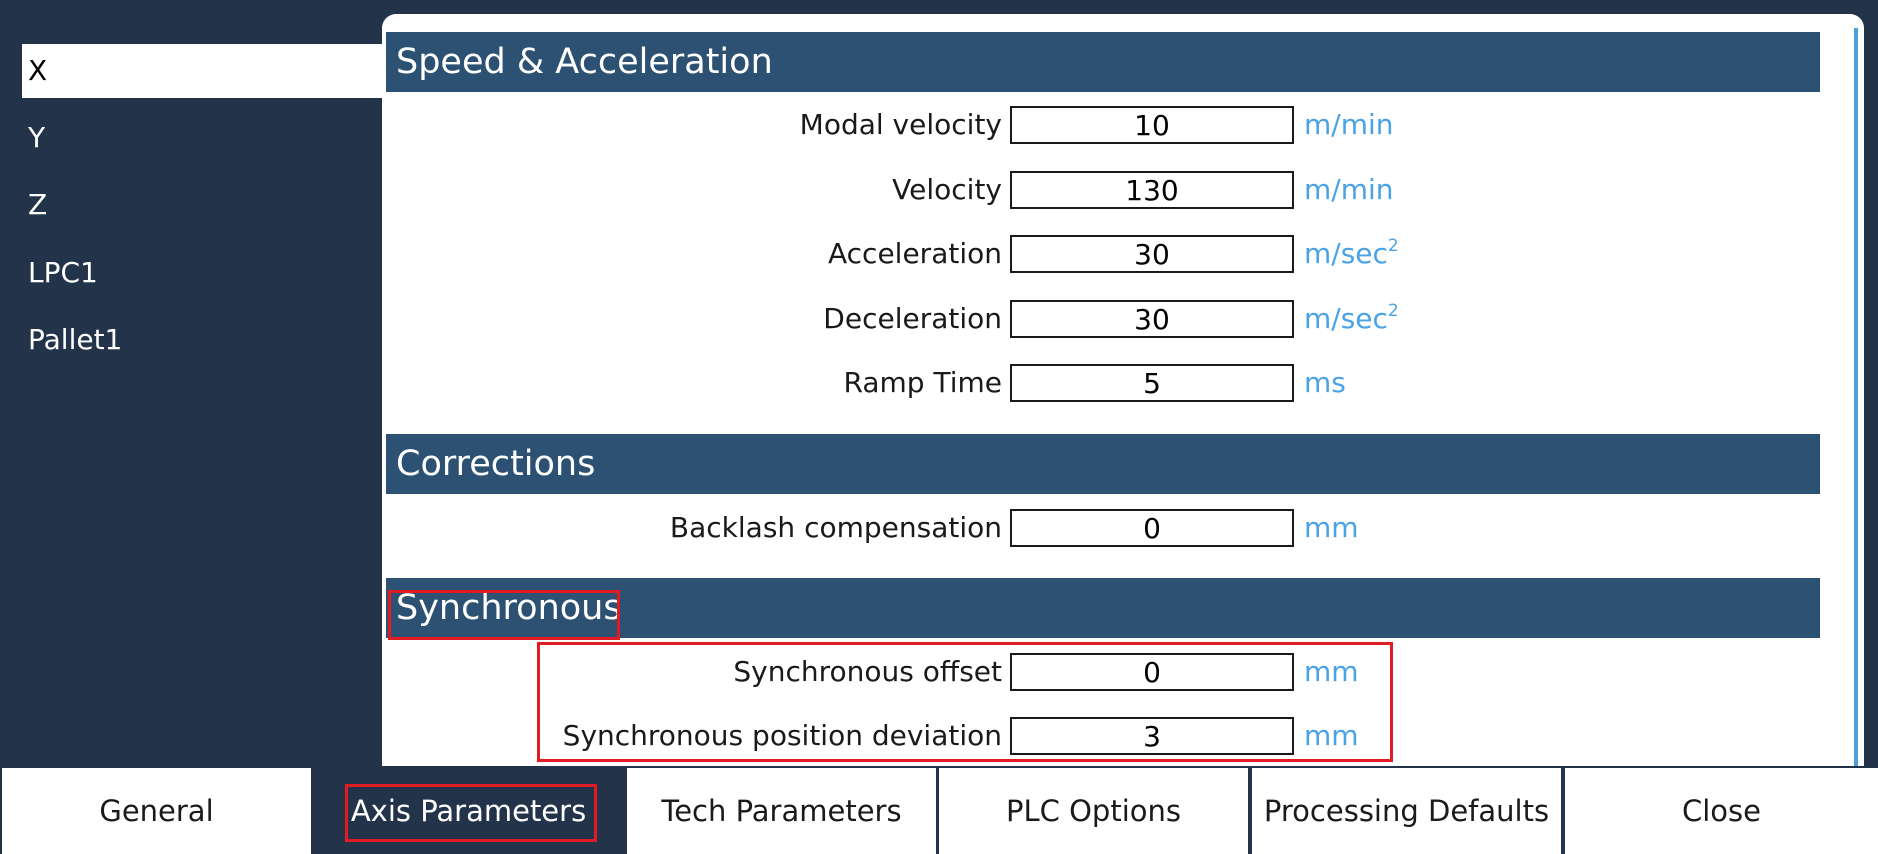  I want to click on sidebar-item-label: LPC1, so click(63, 272).